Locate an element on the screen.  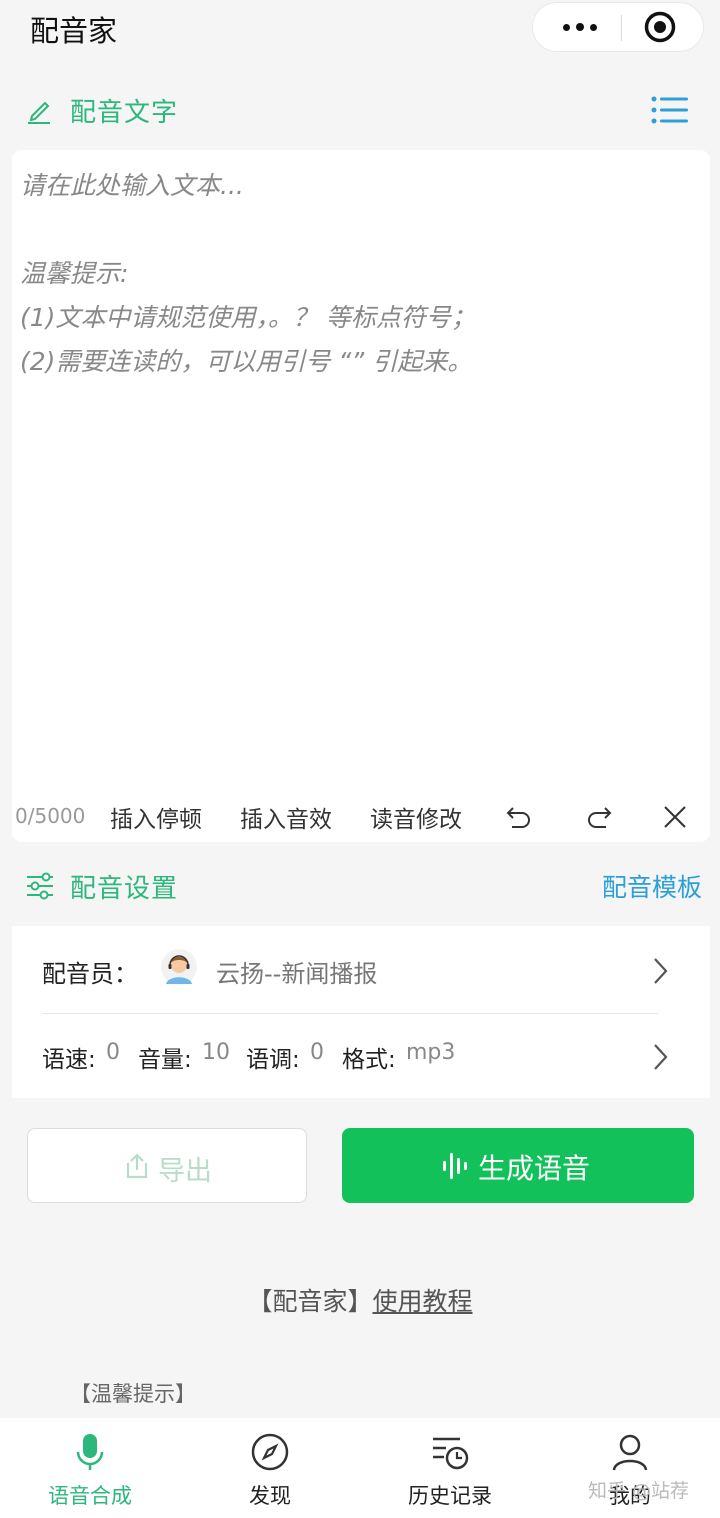
pitch-value: 0 is located at coordinates (317, 1052).